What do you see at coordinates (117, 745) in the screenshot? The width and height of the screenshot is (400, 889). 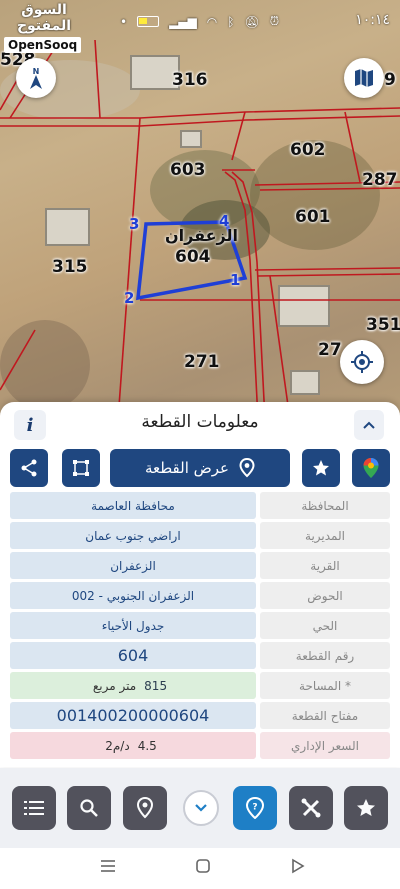 I see `price-unit: د/م2` at bounding box center [117, 745].